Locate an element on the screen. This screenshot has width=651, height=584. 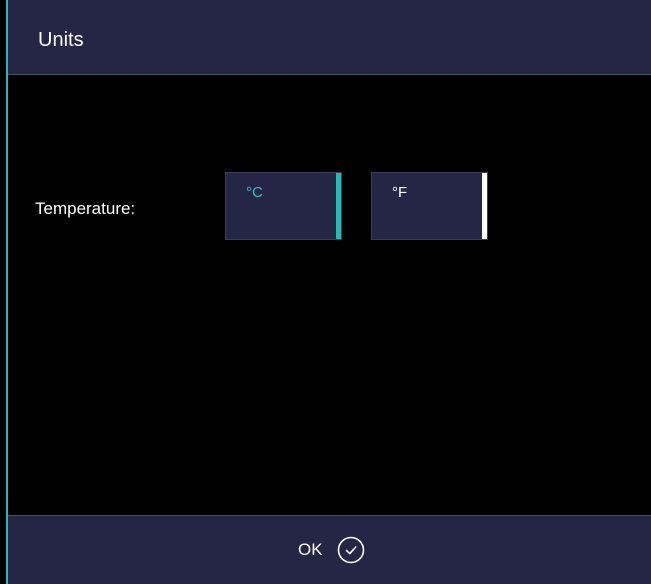
dialog-title: Units is located at coordinates (61, 40).